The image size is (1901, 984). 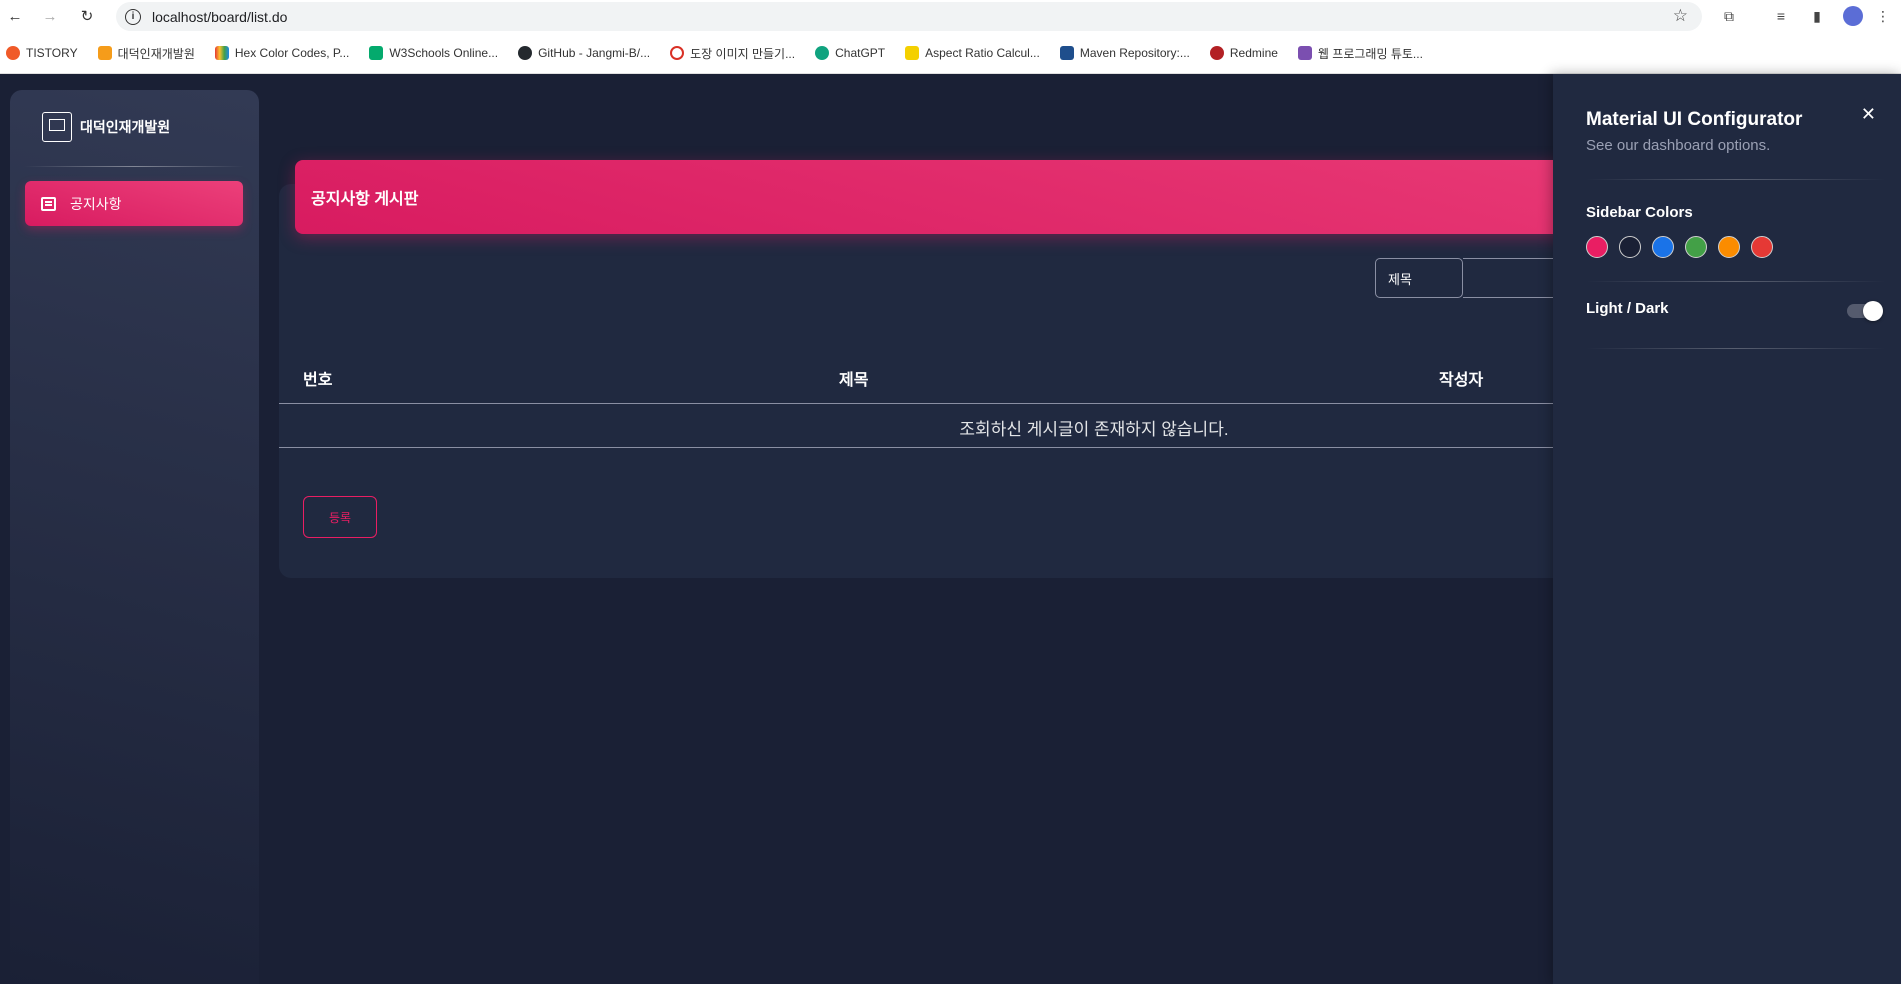 I want to click on extensions-icon: ⧉, so click(x=1729, y=16).